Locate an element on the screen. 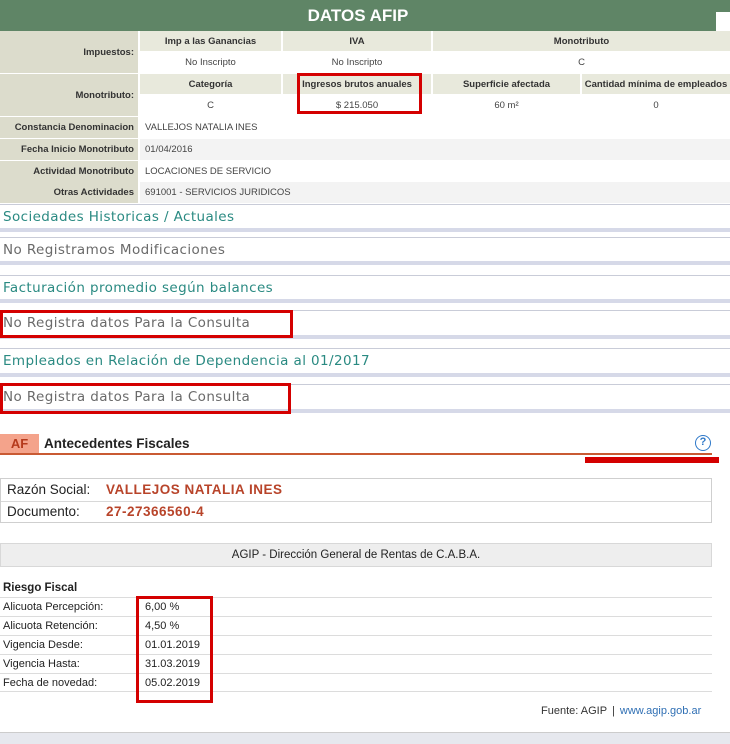  help-icon: ? is located at coordinates (703, 443).